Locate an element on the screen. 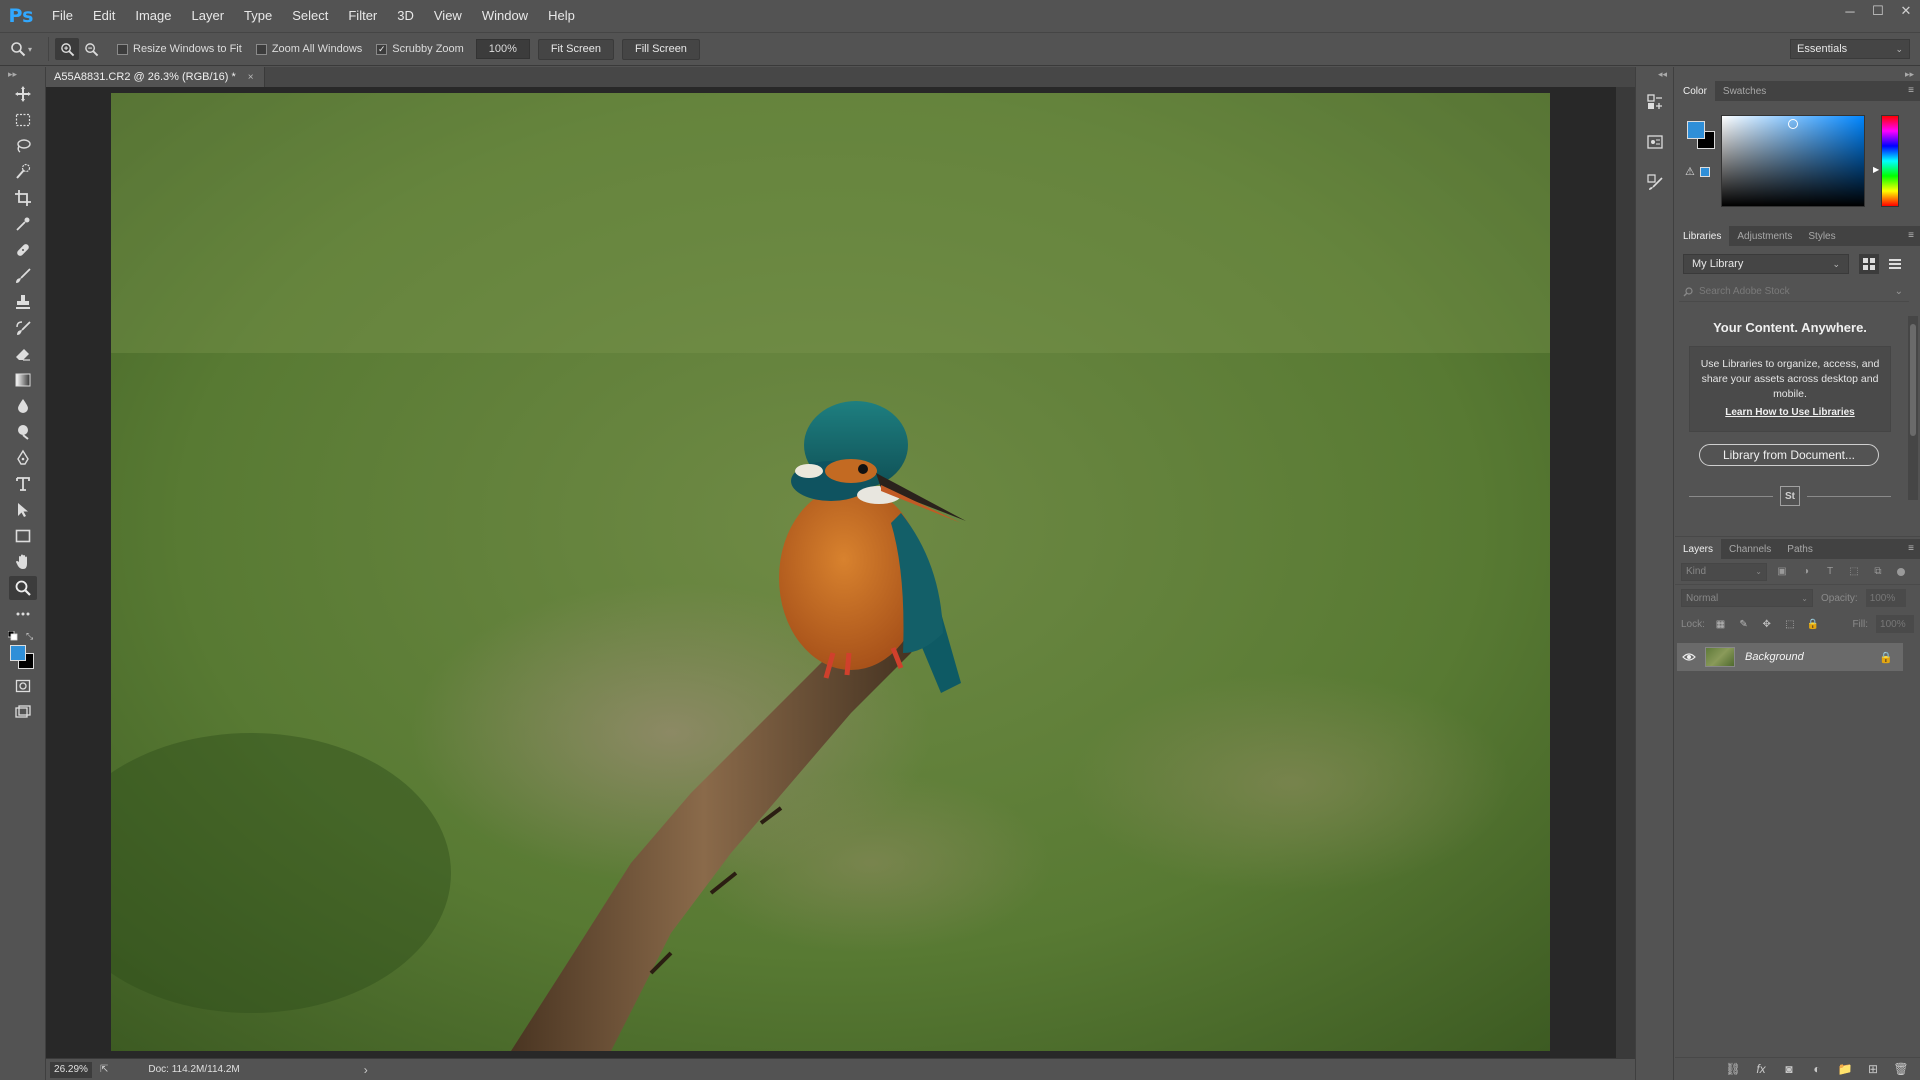 This screenshot has width=1920, height=1080. library-select: My Library ⌄ is located at coordinates (1766, 264).